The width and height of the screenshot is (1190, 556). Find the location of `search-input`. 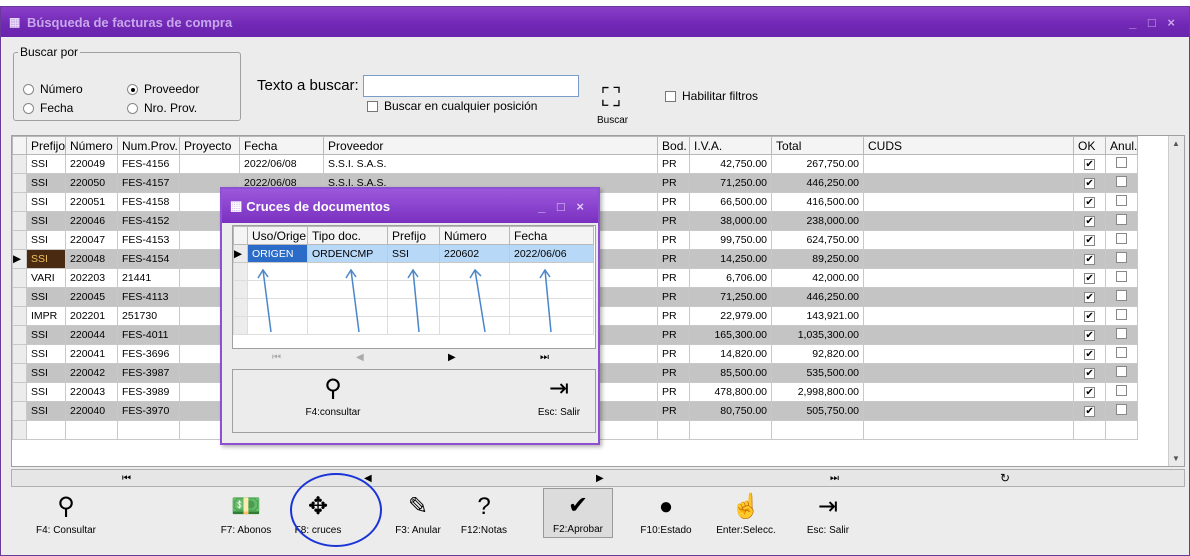

search-input is located at coordinates (471, 86).